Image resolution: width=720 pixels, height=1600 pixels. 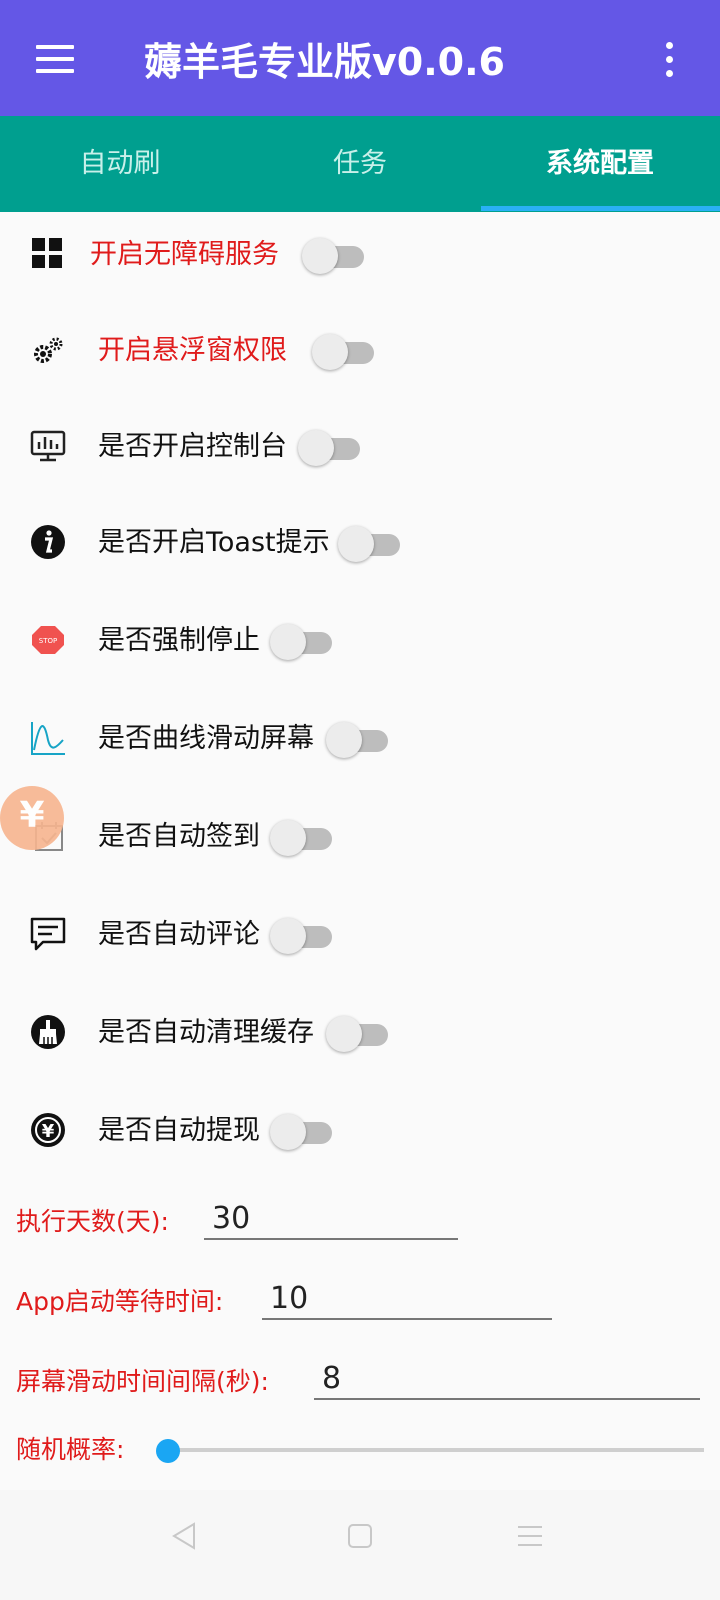 What do you see at coordinates (333, 256) in the screenshot?
I see `toggle-accessibility` at bounding box center [333, 256].